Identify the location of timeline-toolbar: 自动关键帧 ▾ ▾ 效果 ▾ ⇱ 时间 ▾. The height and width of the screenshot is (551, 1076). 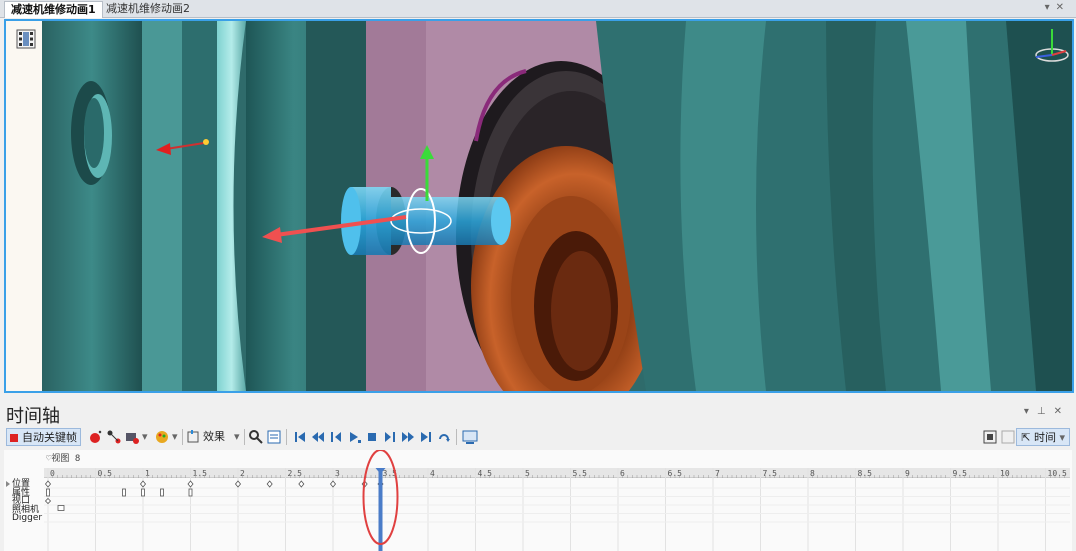
(538, 437).